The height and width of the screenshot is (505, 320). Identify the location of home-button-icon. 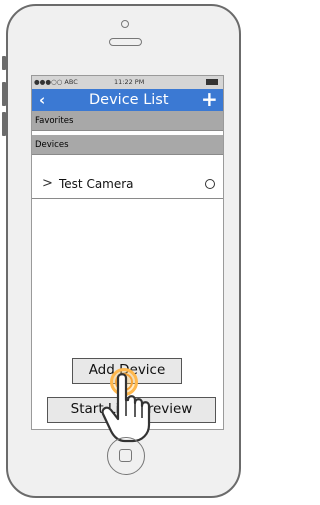
(125, 455).